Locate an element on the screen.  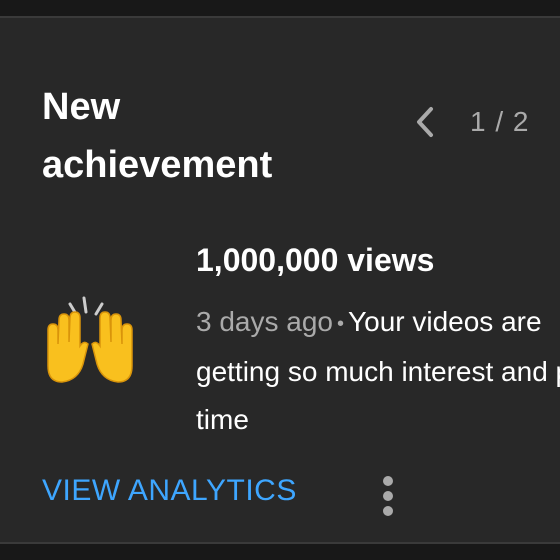
more-vertical-icon is located at coordinates (388, 496).